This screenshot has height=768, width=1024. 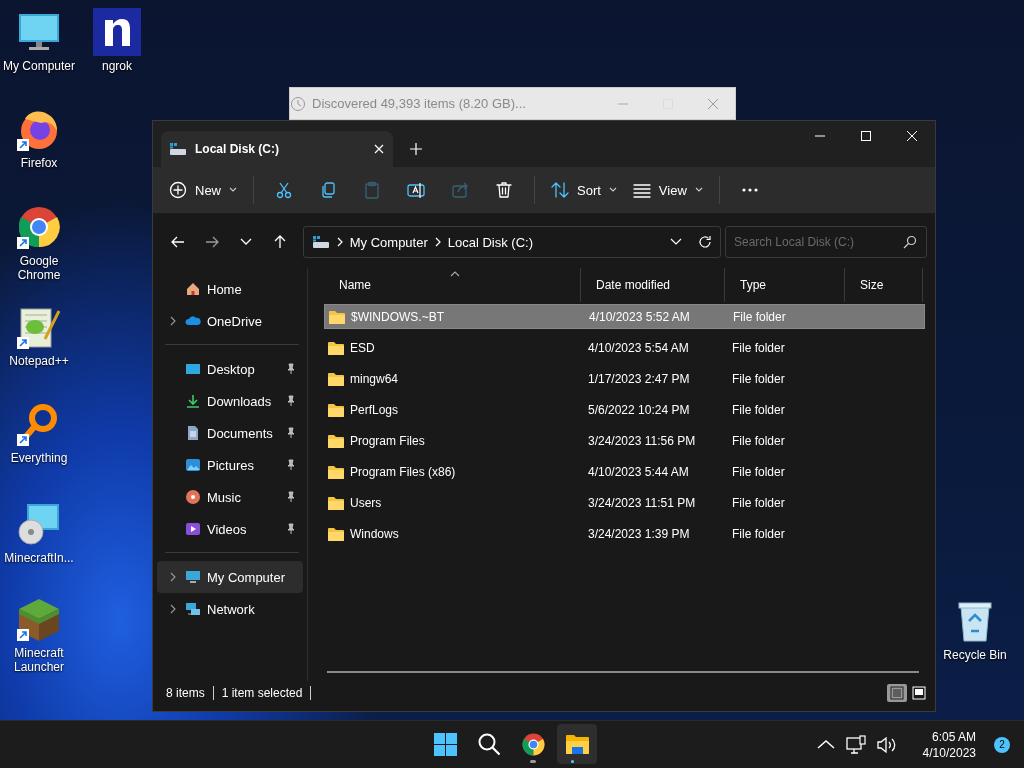 I want to click on desktop-icon, so click(x=193, y=369).